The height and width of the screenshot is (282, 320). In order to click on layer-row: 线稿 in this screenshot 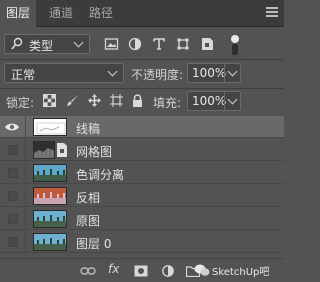, I will do `click(142, 127)`.